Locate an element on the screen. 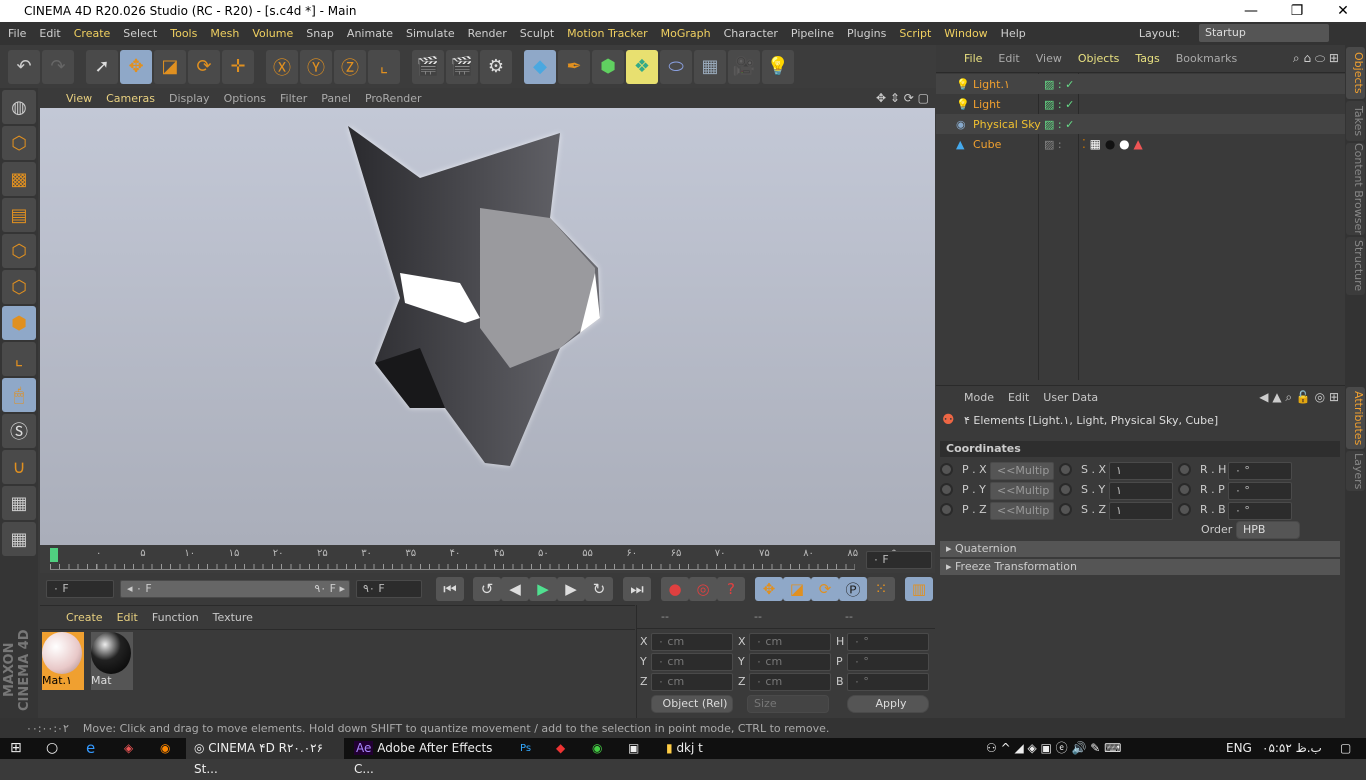 The width and height of the screenshot is (1366, 780). menu-sculpt: Sculpt is located at coordinates (537, 33).